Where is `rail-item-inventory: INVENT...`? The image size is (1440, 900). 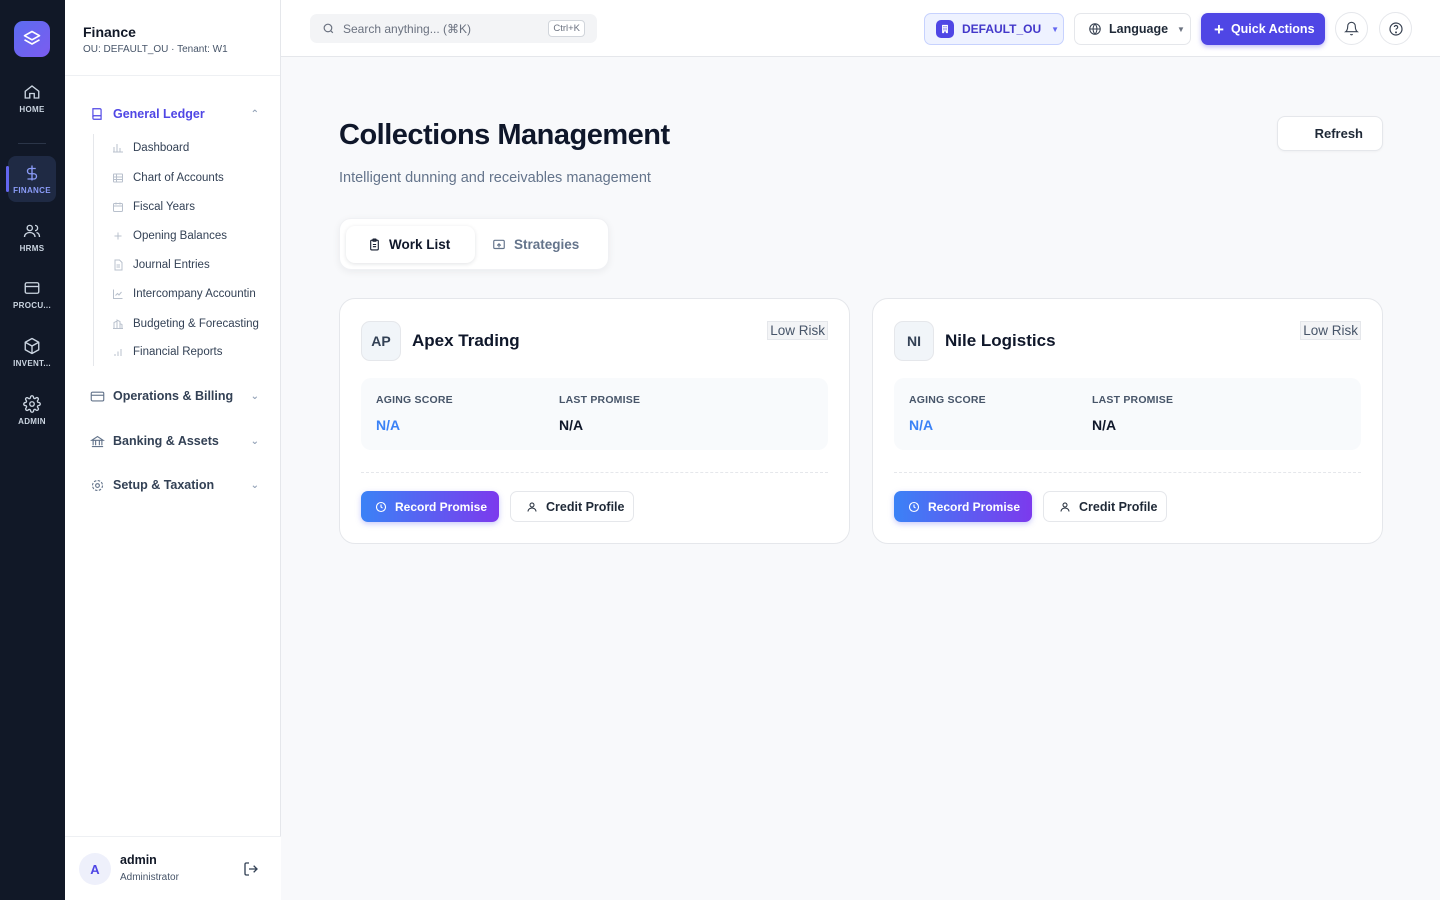
rail-item-inventory: INVENT... is located at coordinates (32, 352).